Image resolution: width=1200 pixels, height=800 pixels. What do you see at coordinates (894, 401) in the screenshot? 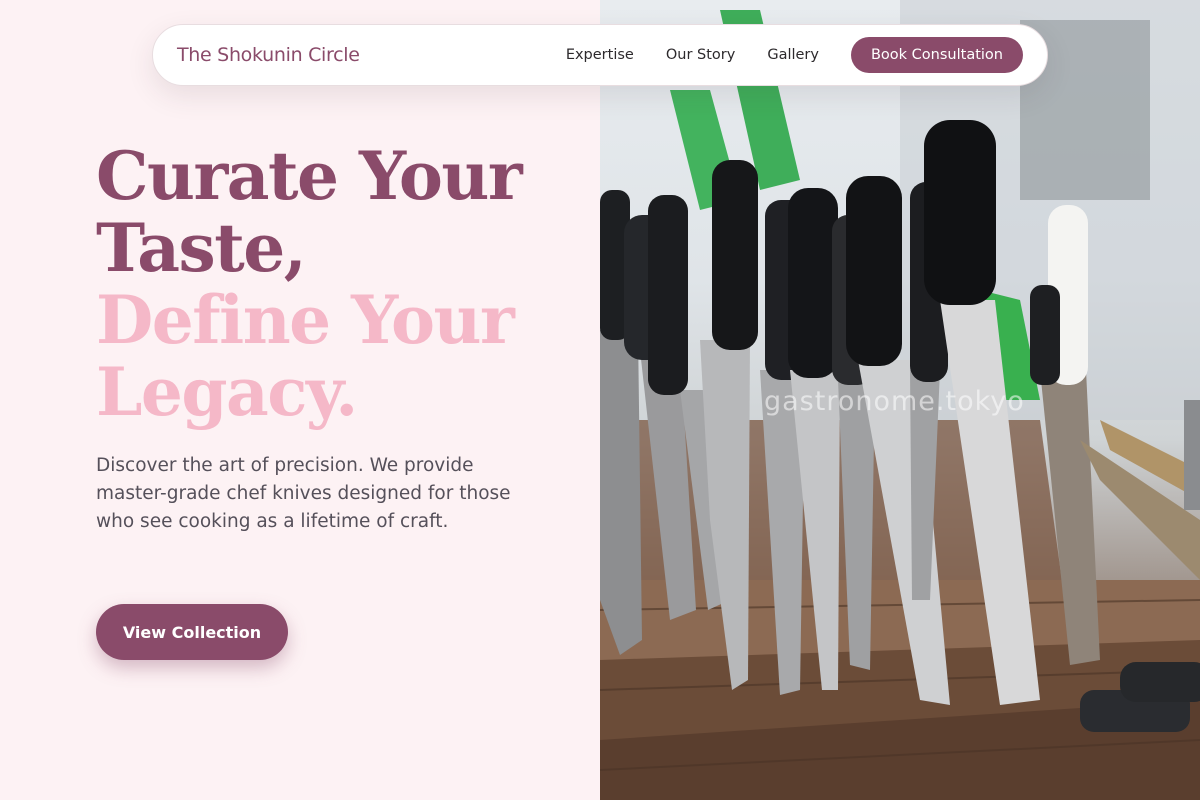
I see `image-watermark: gastronome.tokyo` at bounding box center [894, 401].